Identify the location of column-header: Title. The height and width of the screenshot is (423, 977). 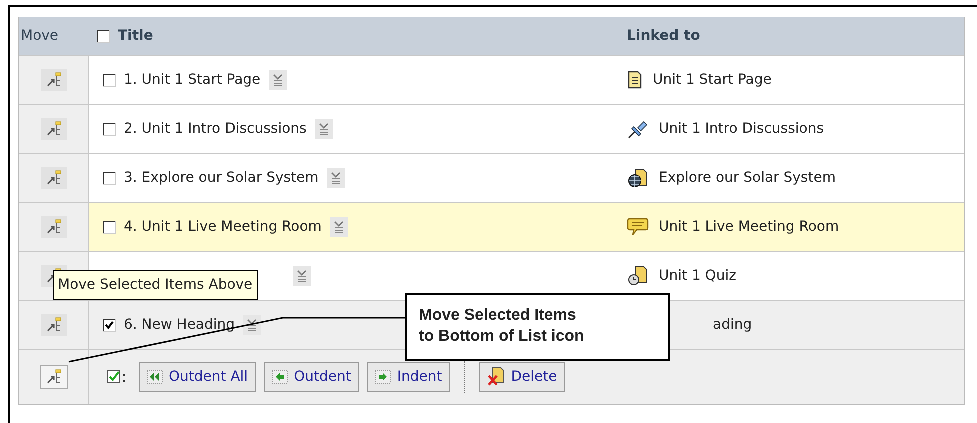
(136, 36).